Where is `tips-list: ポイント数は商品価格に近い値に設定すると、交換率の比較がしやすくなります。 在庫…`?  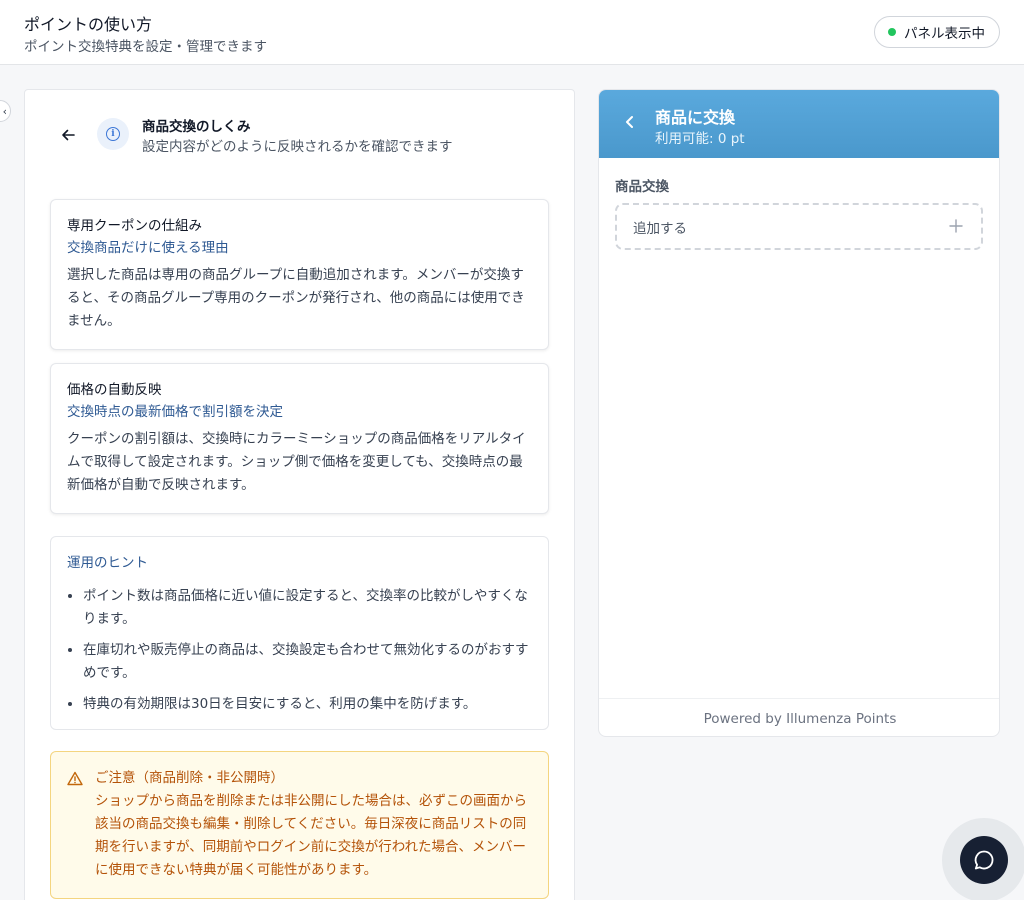
tips-list: ポイント数は商品価格に近い値に設定すると、交換率の比較がしやすくなります。 在庫… is located at coordinates (299, 650).